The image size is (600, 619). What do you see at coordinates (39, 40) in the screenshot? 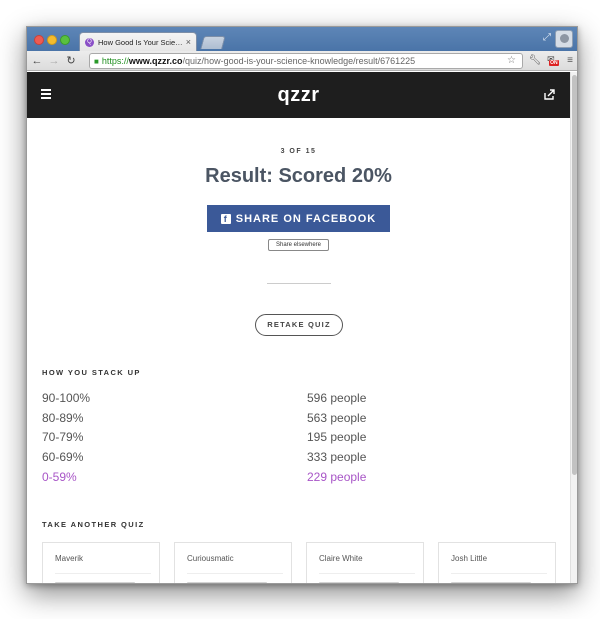
I see `close-window-button` at bounding box center [39, 40].